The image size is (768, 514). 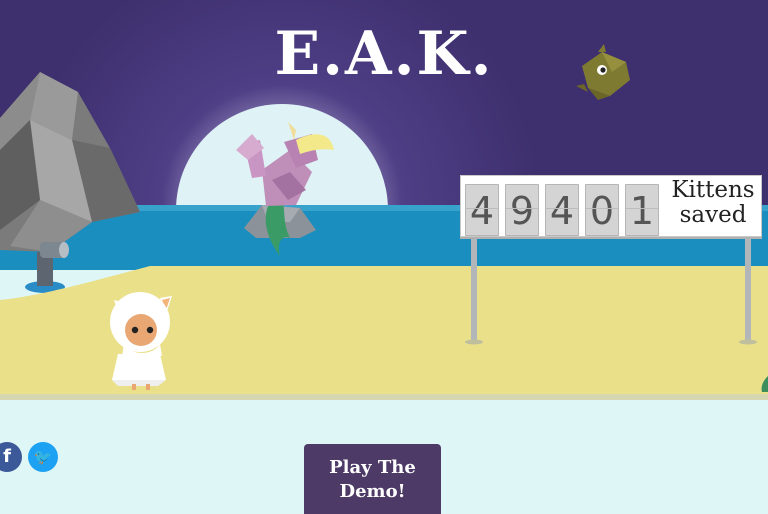 What do you see at coordinates (748, 287) in the screenshot?
I see `sign-post-right` at bounding box center [748, 287].